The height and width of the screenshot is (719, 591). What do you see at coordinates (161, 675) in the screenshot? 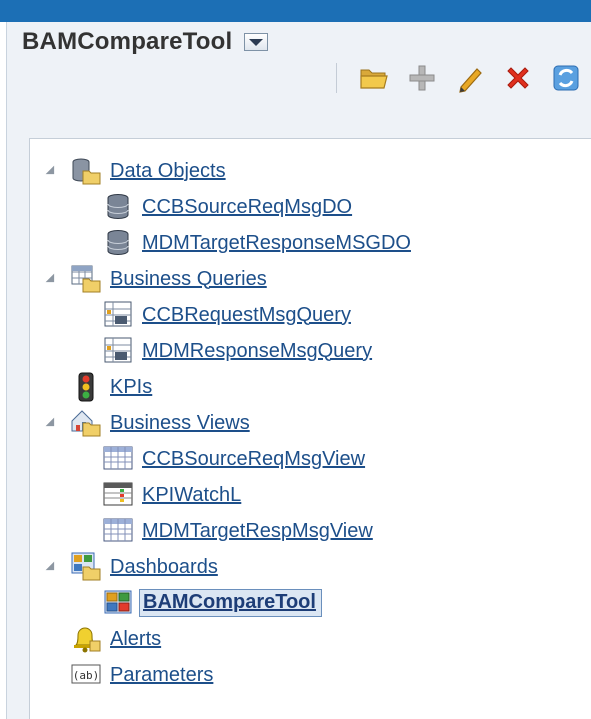
I see `tree-item-label: Parameters` at bounding box center [161, 675].